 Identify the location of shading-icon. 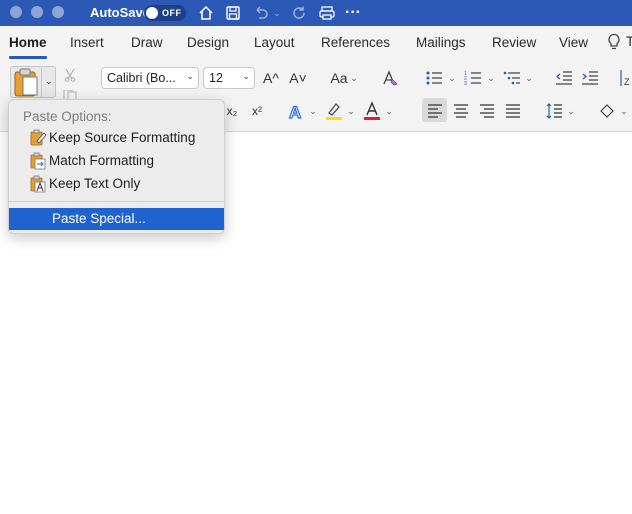
(607, 111).